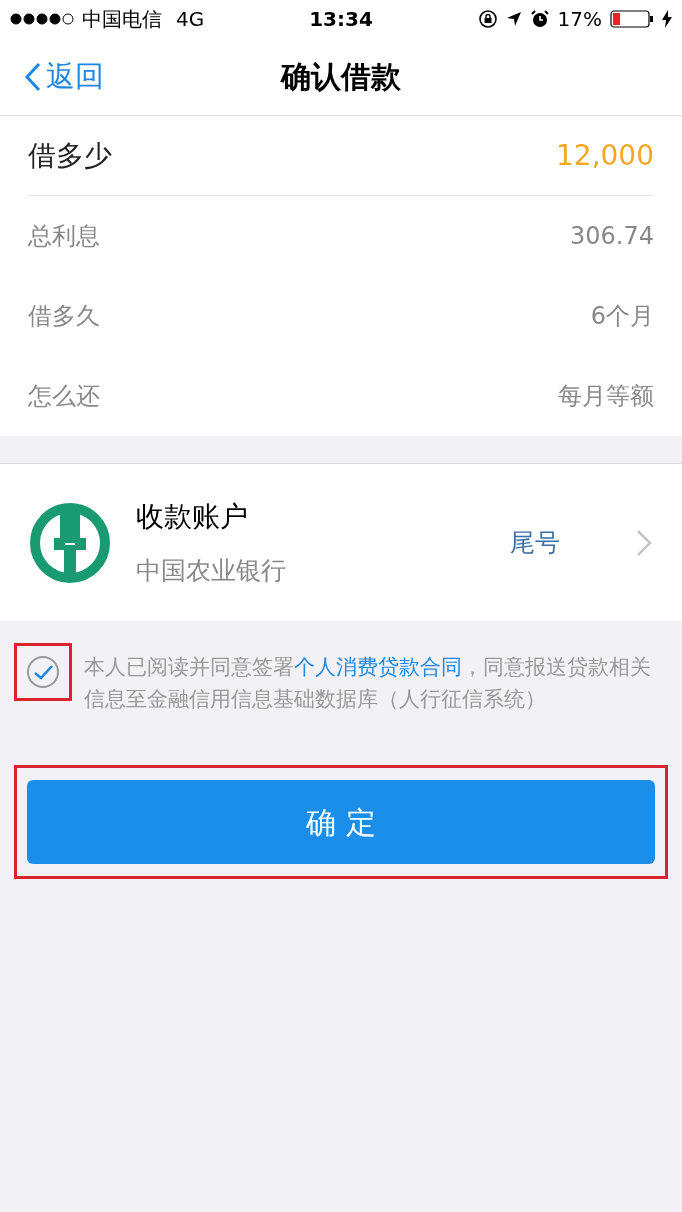 Image resolution: width=682 pixels, height=1212 pixels. Describe the element at coordinates (70, 155) in the screenshot. I see `row-label: 借多少` at that location.